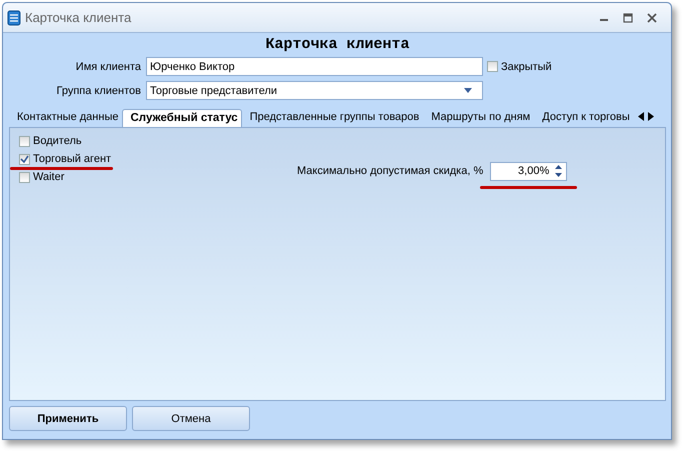 Image resolution: width=690 pixels, height=455 pixels. Describe the element at coordinates (314, 66) in the screenshot. I see `input-field: Юрченко Виктор` at that location.